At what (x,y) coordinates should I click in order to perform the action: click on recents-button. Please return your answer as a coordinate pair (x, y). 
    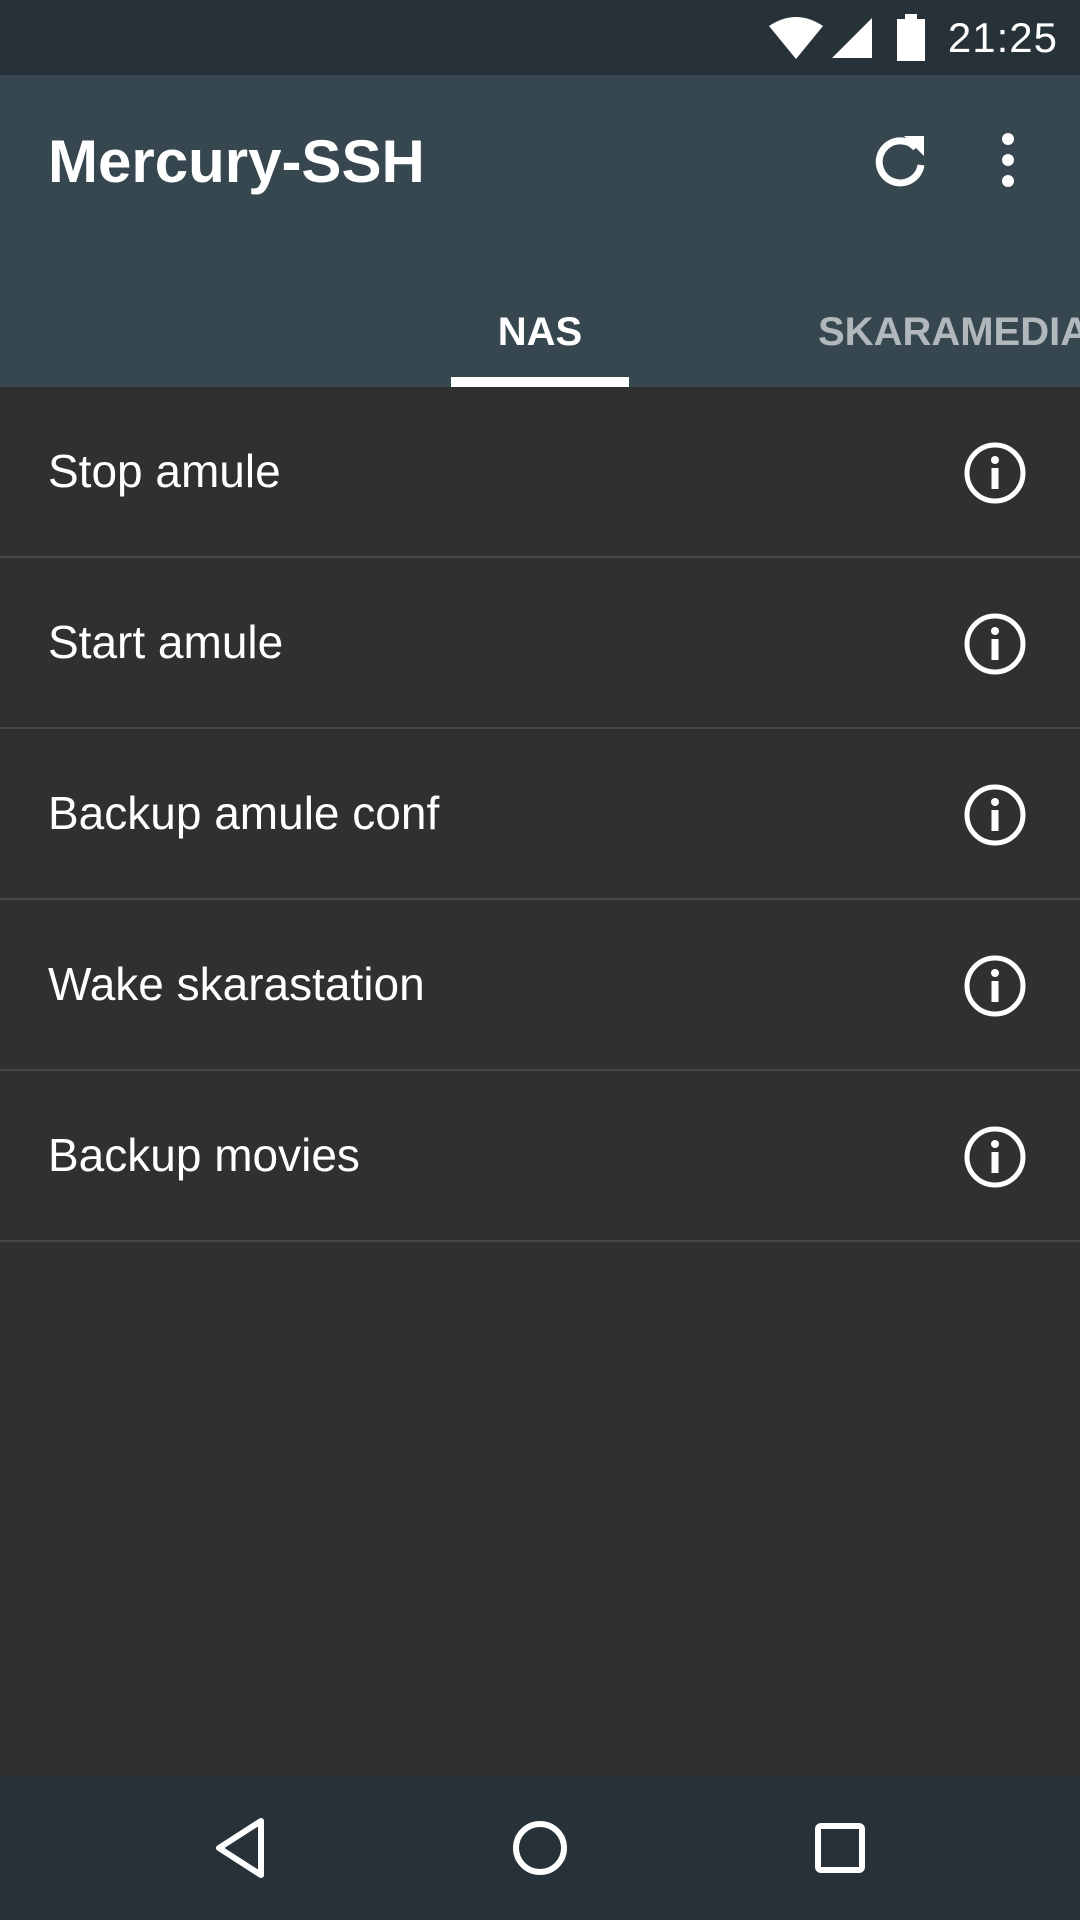
    Looking at the image, I should click on (840, 1848).